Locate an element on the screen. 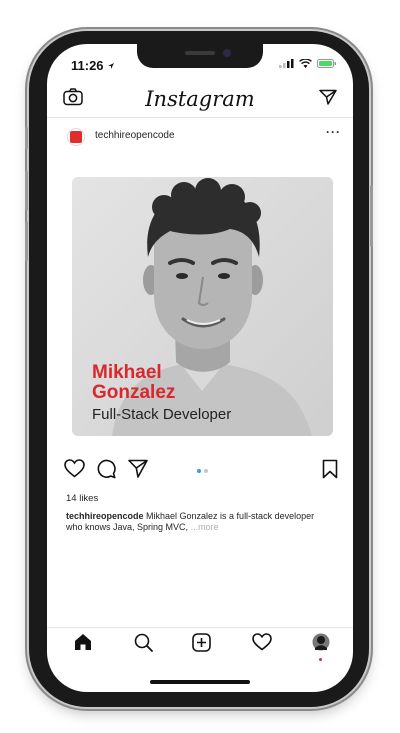 The width and height of the screenshot is (400, 733). status-indicators is located at coordinates (308, 63).